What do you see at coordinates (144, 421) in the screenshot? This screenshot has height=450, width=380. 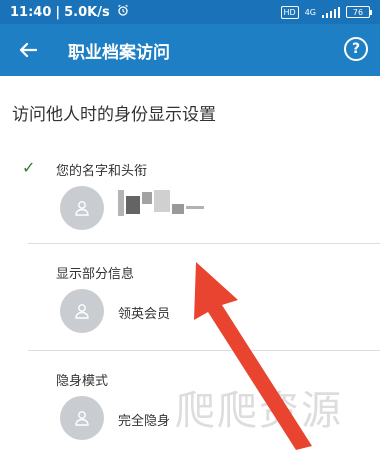 I see `option-value: 完全隐身` at bounding box center [144, 421].